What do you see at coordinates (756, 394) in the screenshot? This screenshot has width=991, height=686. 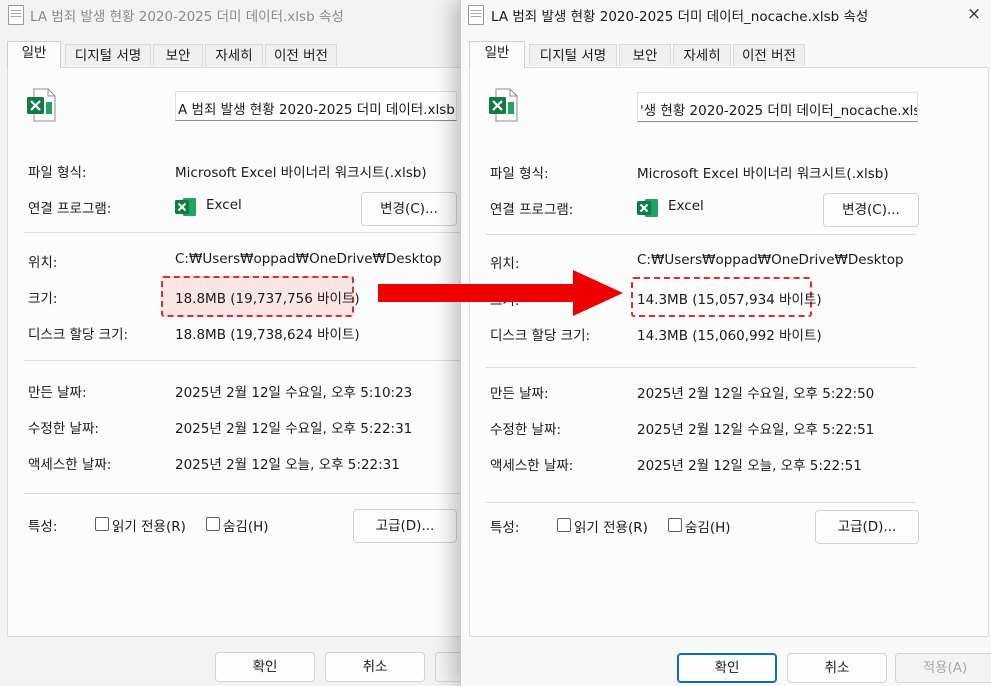 I see `created-value: 2025년 2월 12일 수요일, 오후 5:22:50` at bounding box center [756, 394].